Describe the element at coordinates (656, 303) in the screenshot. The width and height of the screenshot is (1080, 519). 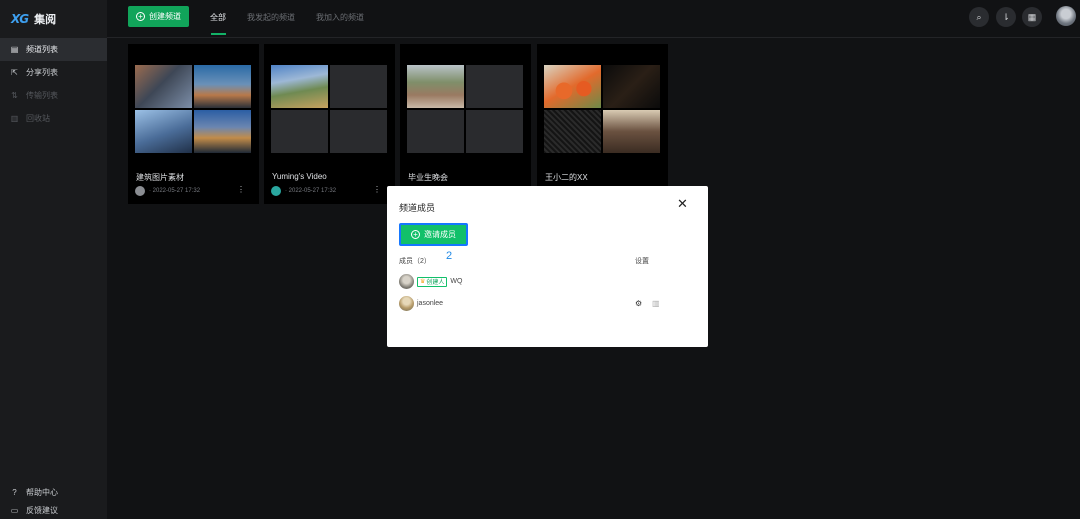
I see `delete-icon: ▥` at that location.